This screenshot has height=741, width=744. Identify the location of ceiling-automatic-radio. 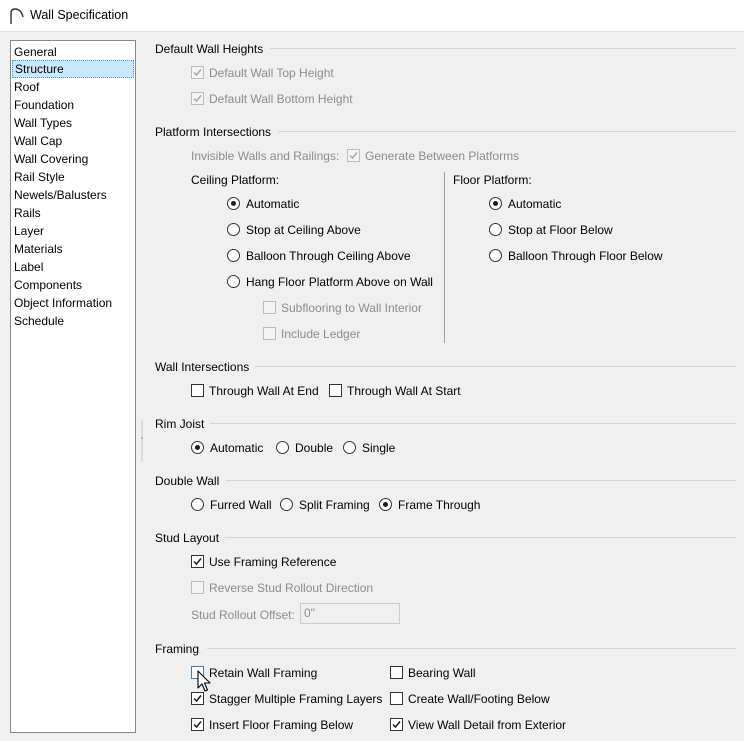
(233, 203).